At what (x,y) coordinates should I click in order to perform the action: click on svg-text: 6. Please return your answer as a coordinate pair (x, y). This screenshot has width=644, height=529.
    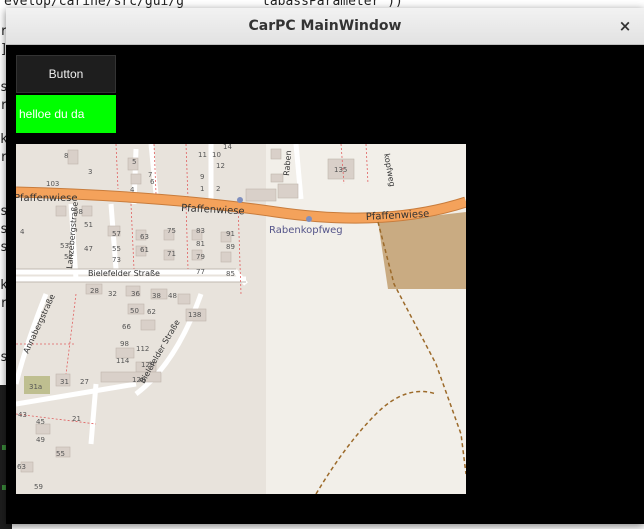
    Looking at the image, I should click on (152, 182).